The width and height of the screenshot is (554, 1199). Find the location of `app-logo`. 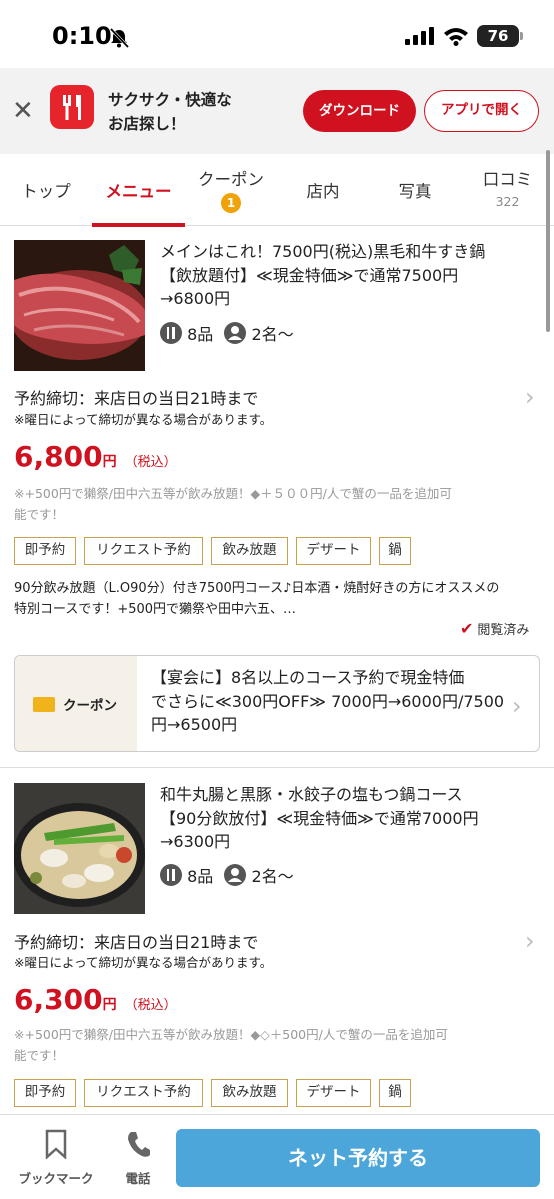

app-logo is located at coordinates (72, 107).